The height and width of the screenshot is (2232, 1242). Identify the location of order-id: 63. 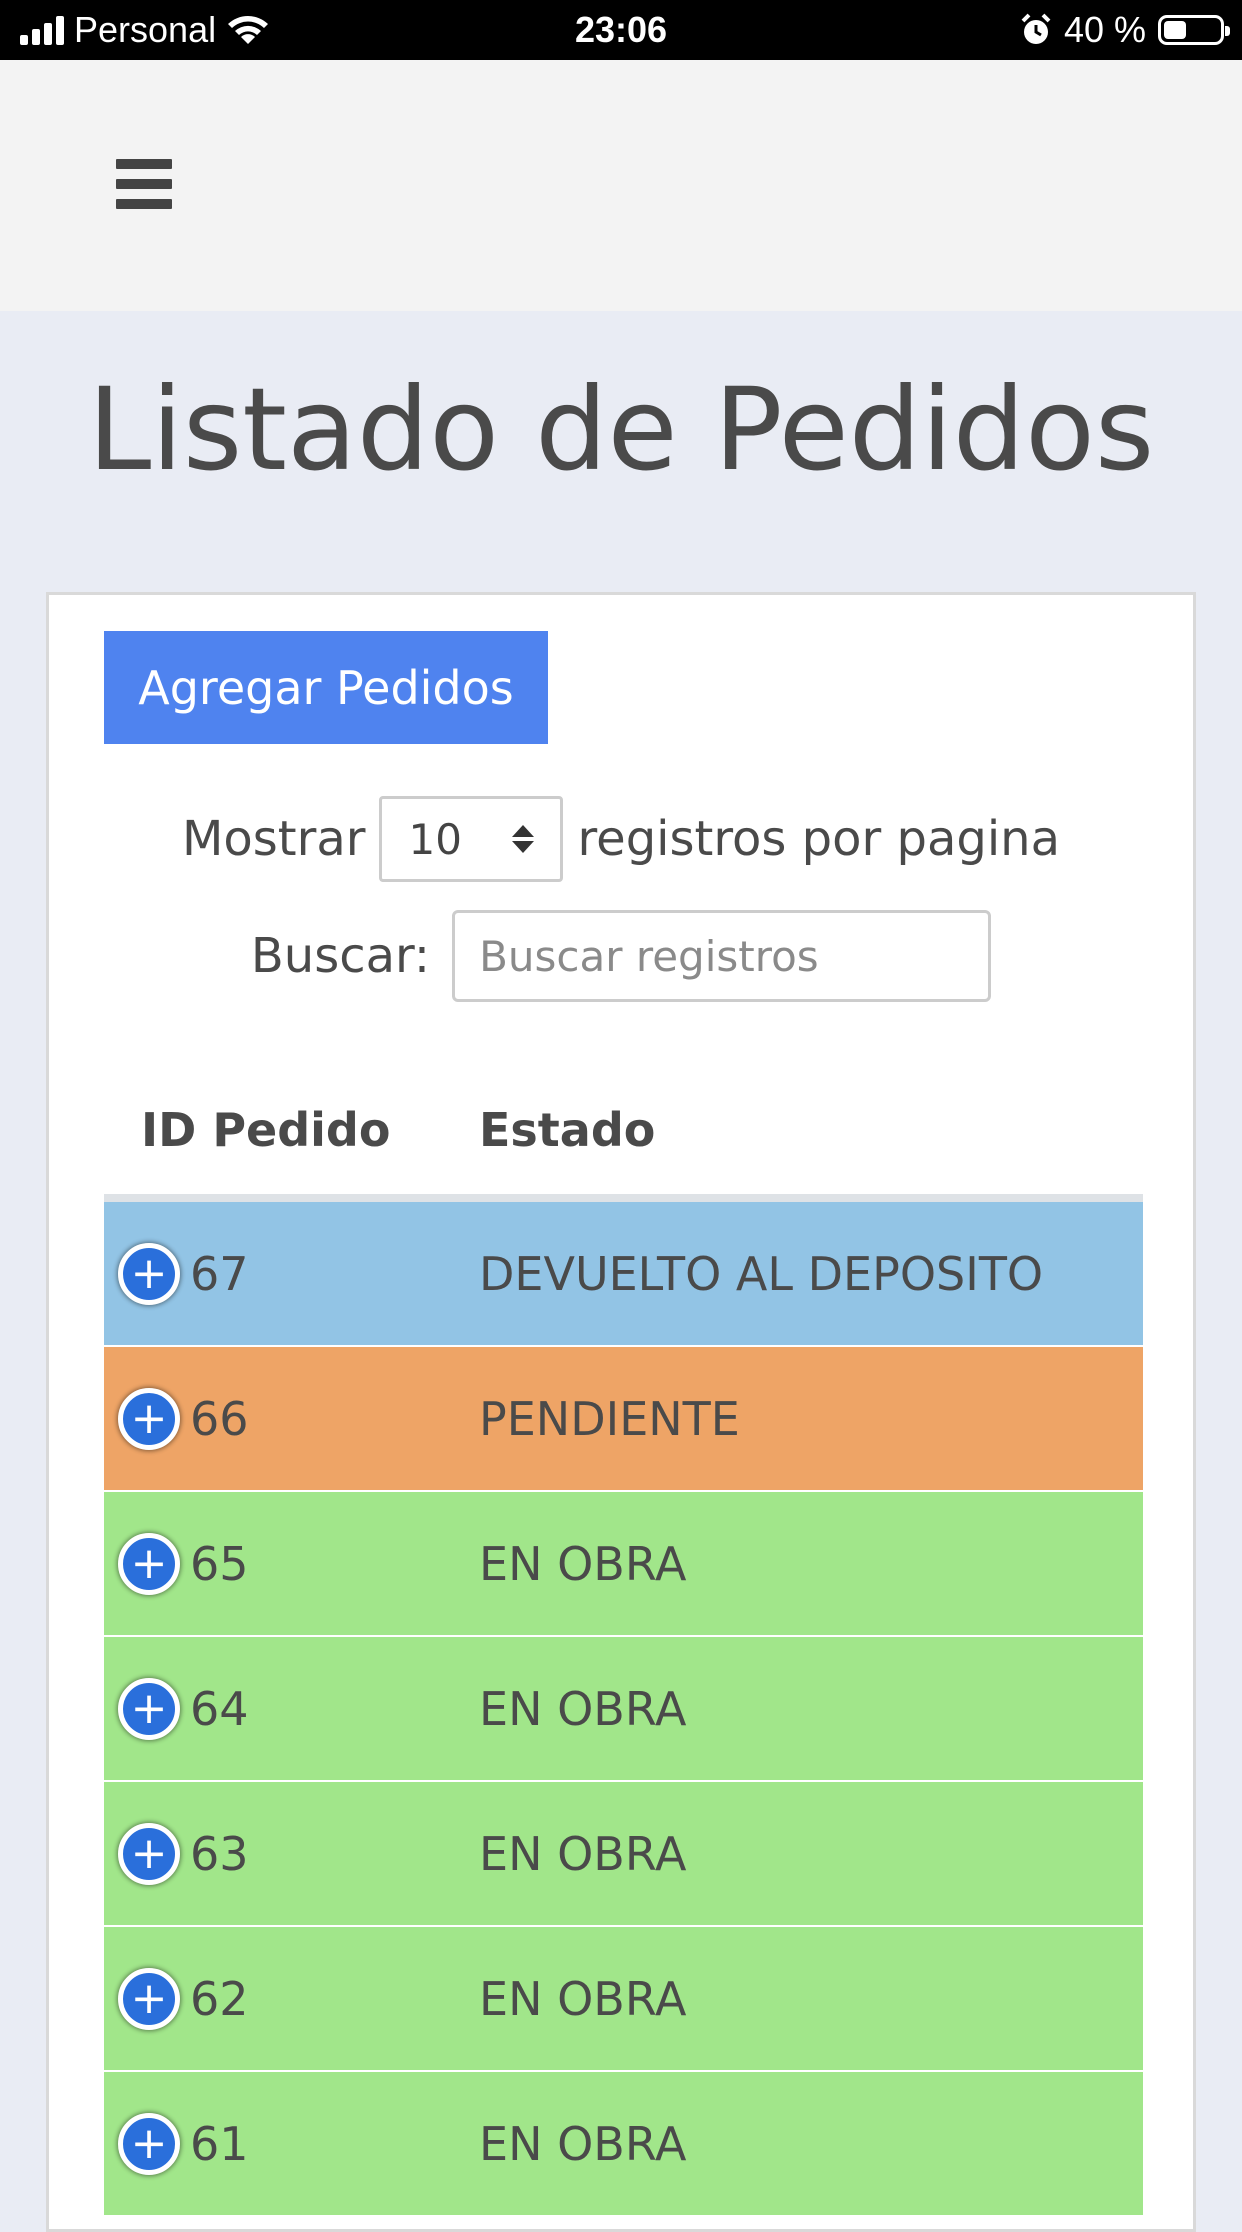
(219, 1853).